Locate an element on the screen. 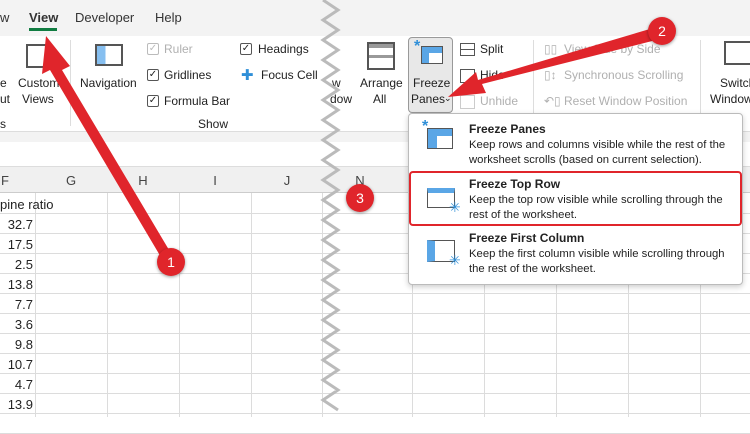 The height and width of the screenshot is (434, 750). step-badge-2: 2 is located at coordinates (662, 31).